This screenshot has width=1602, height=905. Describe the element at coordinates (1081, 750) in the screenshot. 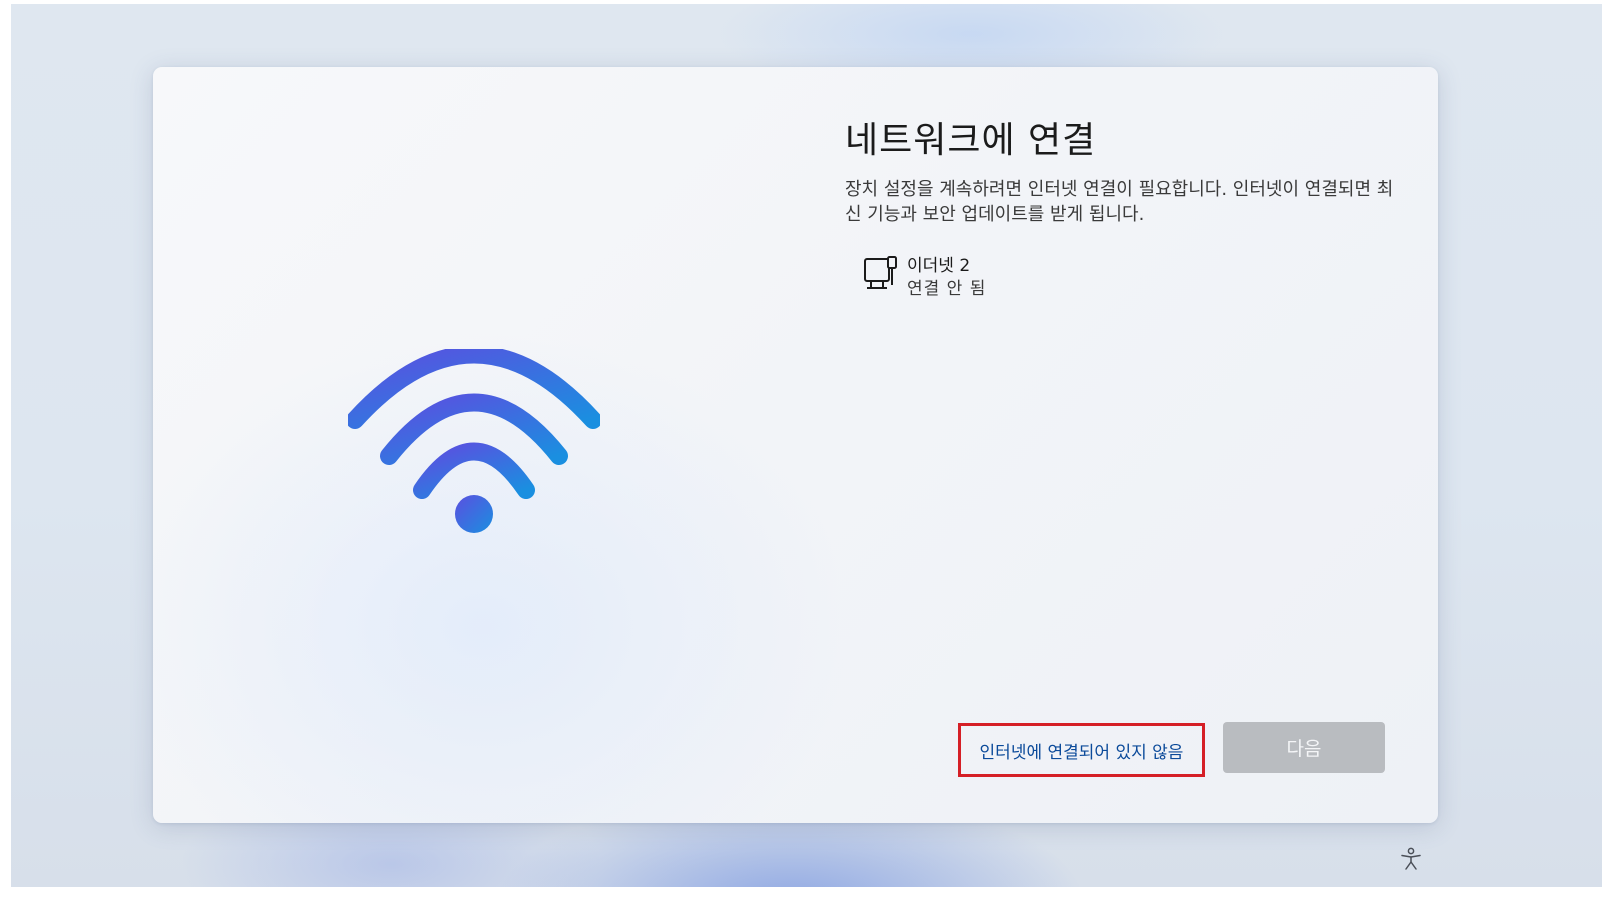

I see `no-internet-link: 인터넷에 연결되어 있지 않음` at that location.